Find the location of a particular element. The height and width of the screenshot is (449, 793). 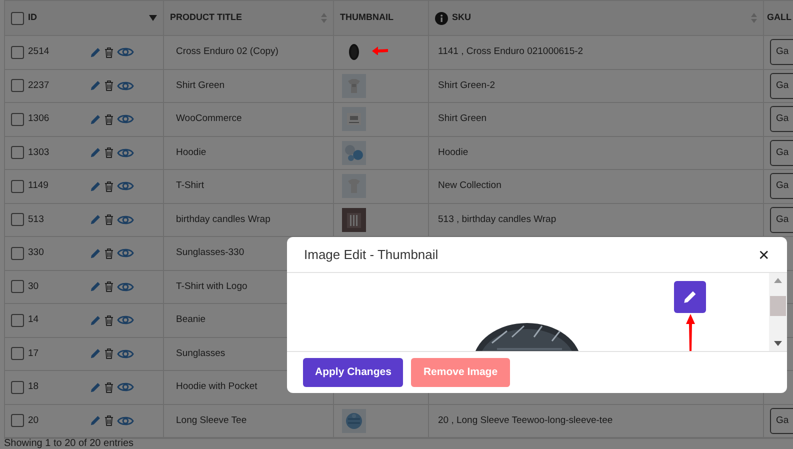

table-cell-text: 2514 is located at coordinates (39, 52).